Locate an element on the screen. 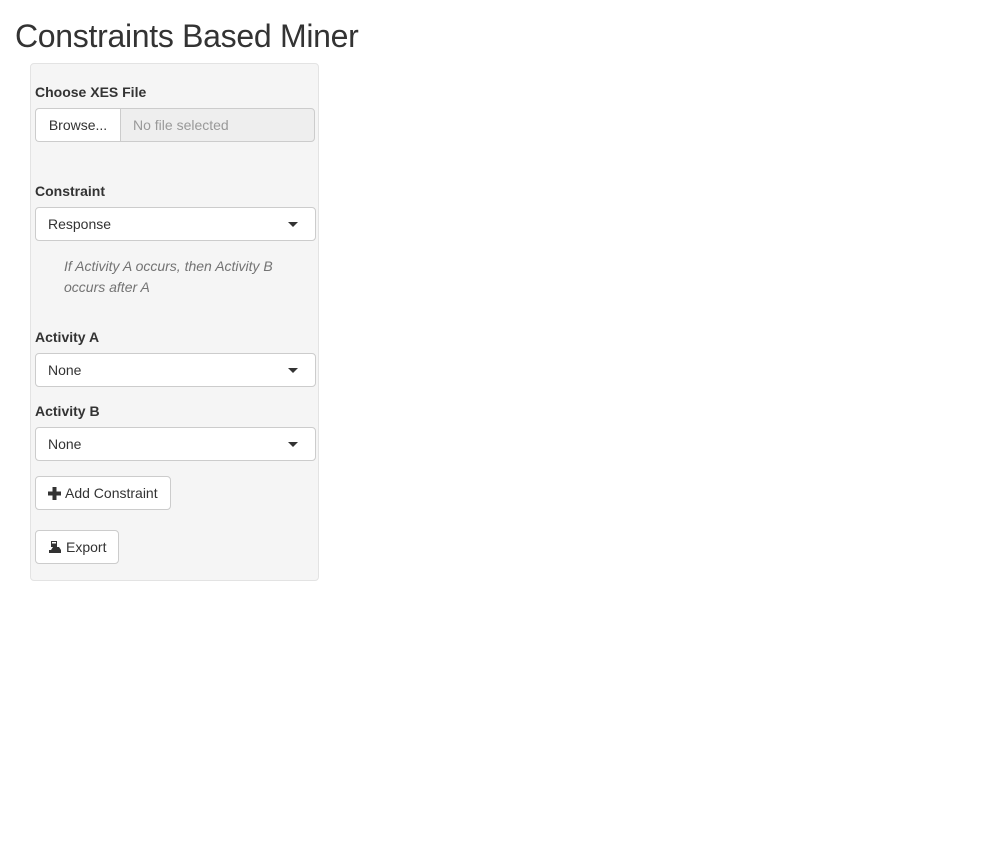 The height and width of the screenshot is (863, 992). add-constraint-label: Add Constraint is located at coordinates (111, 493).